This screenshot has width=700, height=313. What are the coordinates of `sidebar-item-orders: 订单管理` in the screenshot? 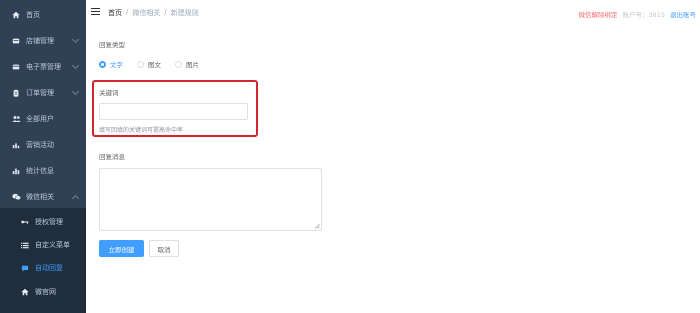 It's located at (43, 93).